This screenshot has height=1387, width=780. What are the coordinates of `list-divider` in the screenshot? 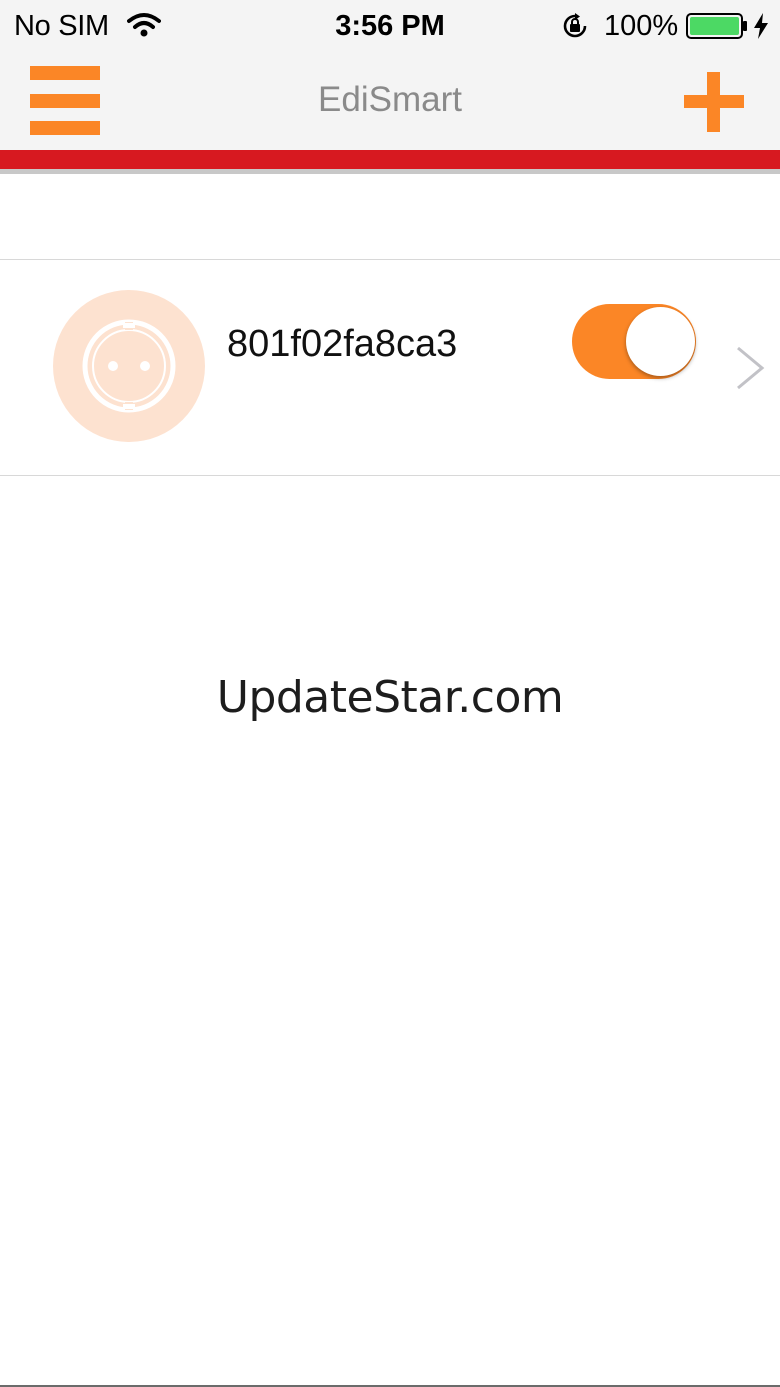 It's located at (390, 475).